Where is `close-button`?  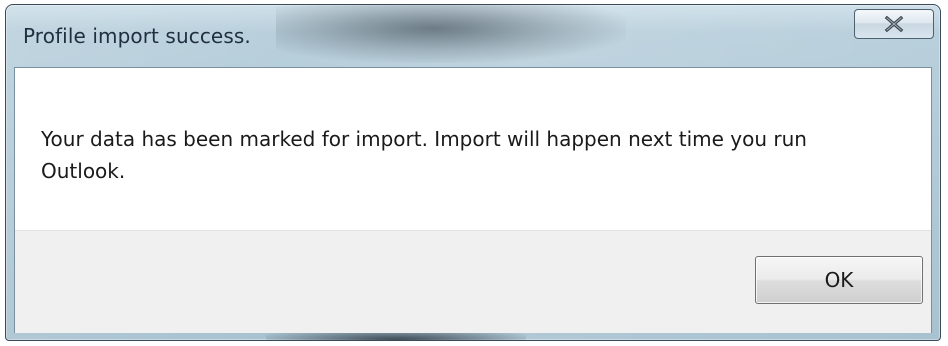 close-button is located at coordinates (894, 24).